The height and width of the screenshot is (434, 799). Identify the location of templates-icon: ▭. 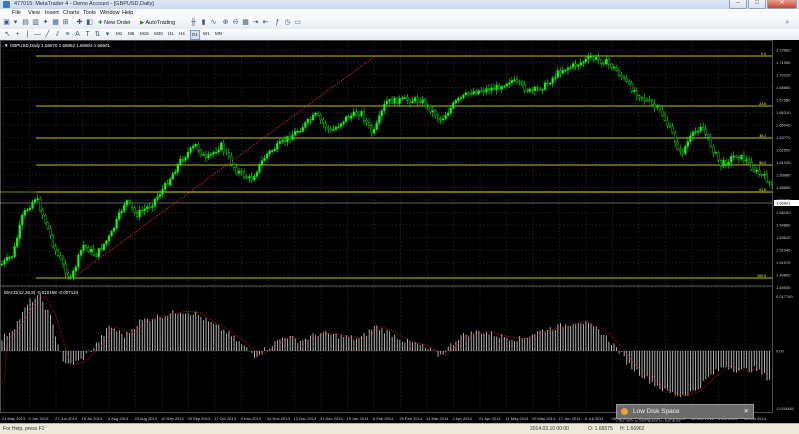
(297, 22).